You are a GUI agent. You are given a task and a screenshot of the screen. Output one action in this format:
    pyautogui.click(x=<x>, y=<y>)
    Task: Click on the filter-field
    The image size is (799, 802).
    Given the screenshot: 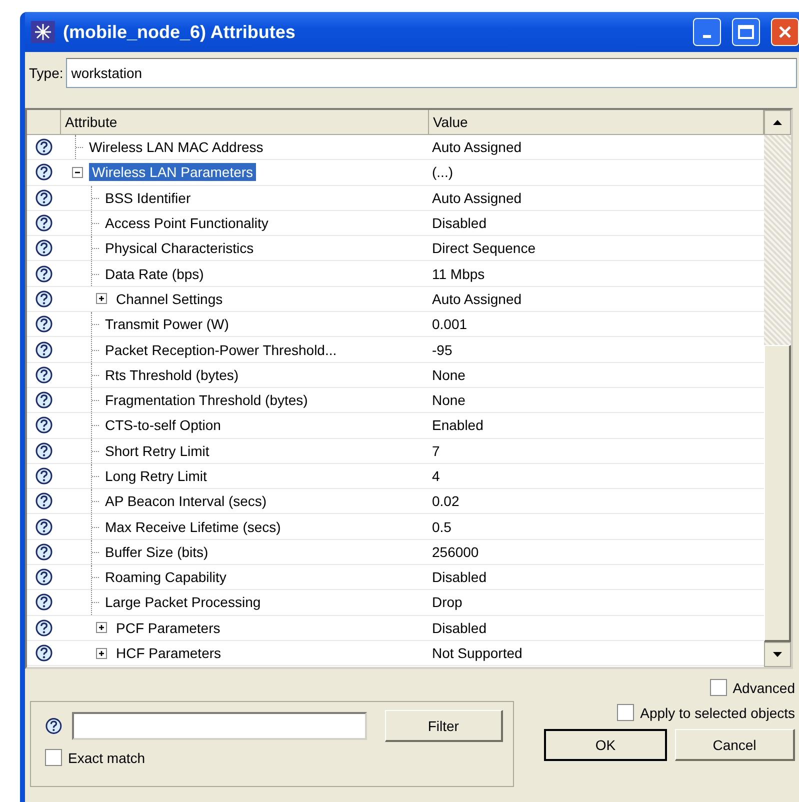 What is the action you would take?
    pyautogui.click(x=219, y=726)
    